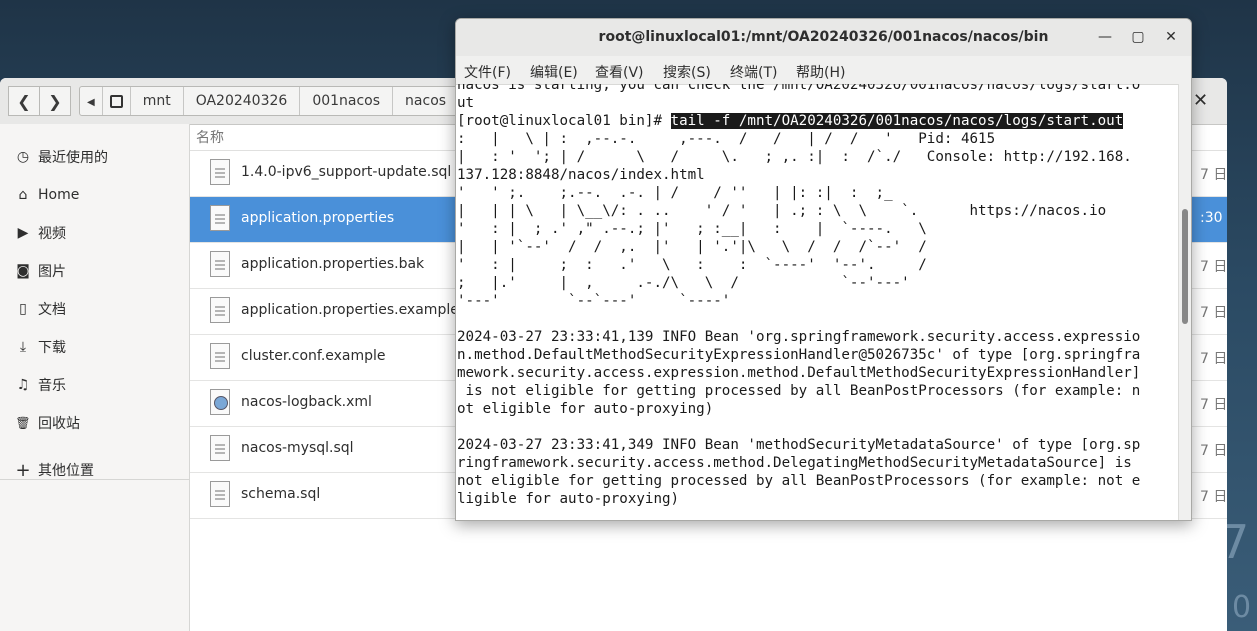 The height and width of the screenshot is (631, 1257). Describe the element at coordinates (692, 265) in the screenshot. I see `terminal-line: ' : | ; : .' \ : : `----' '--'. /` at that location.